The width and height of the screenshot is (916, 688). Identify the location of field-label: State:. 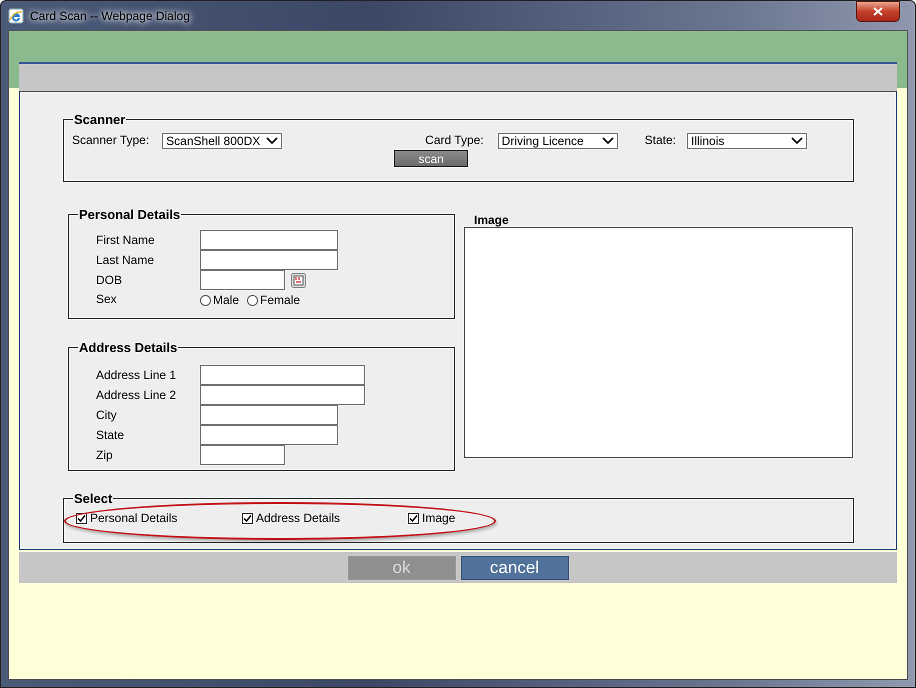
(660, 140).